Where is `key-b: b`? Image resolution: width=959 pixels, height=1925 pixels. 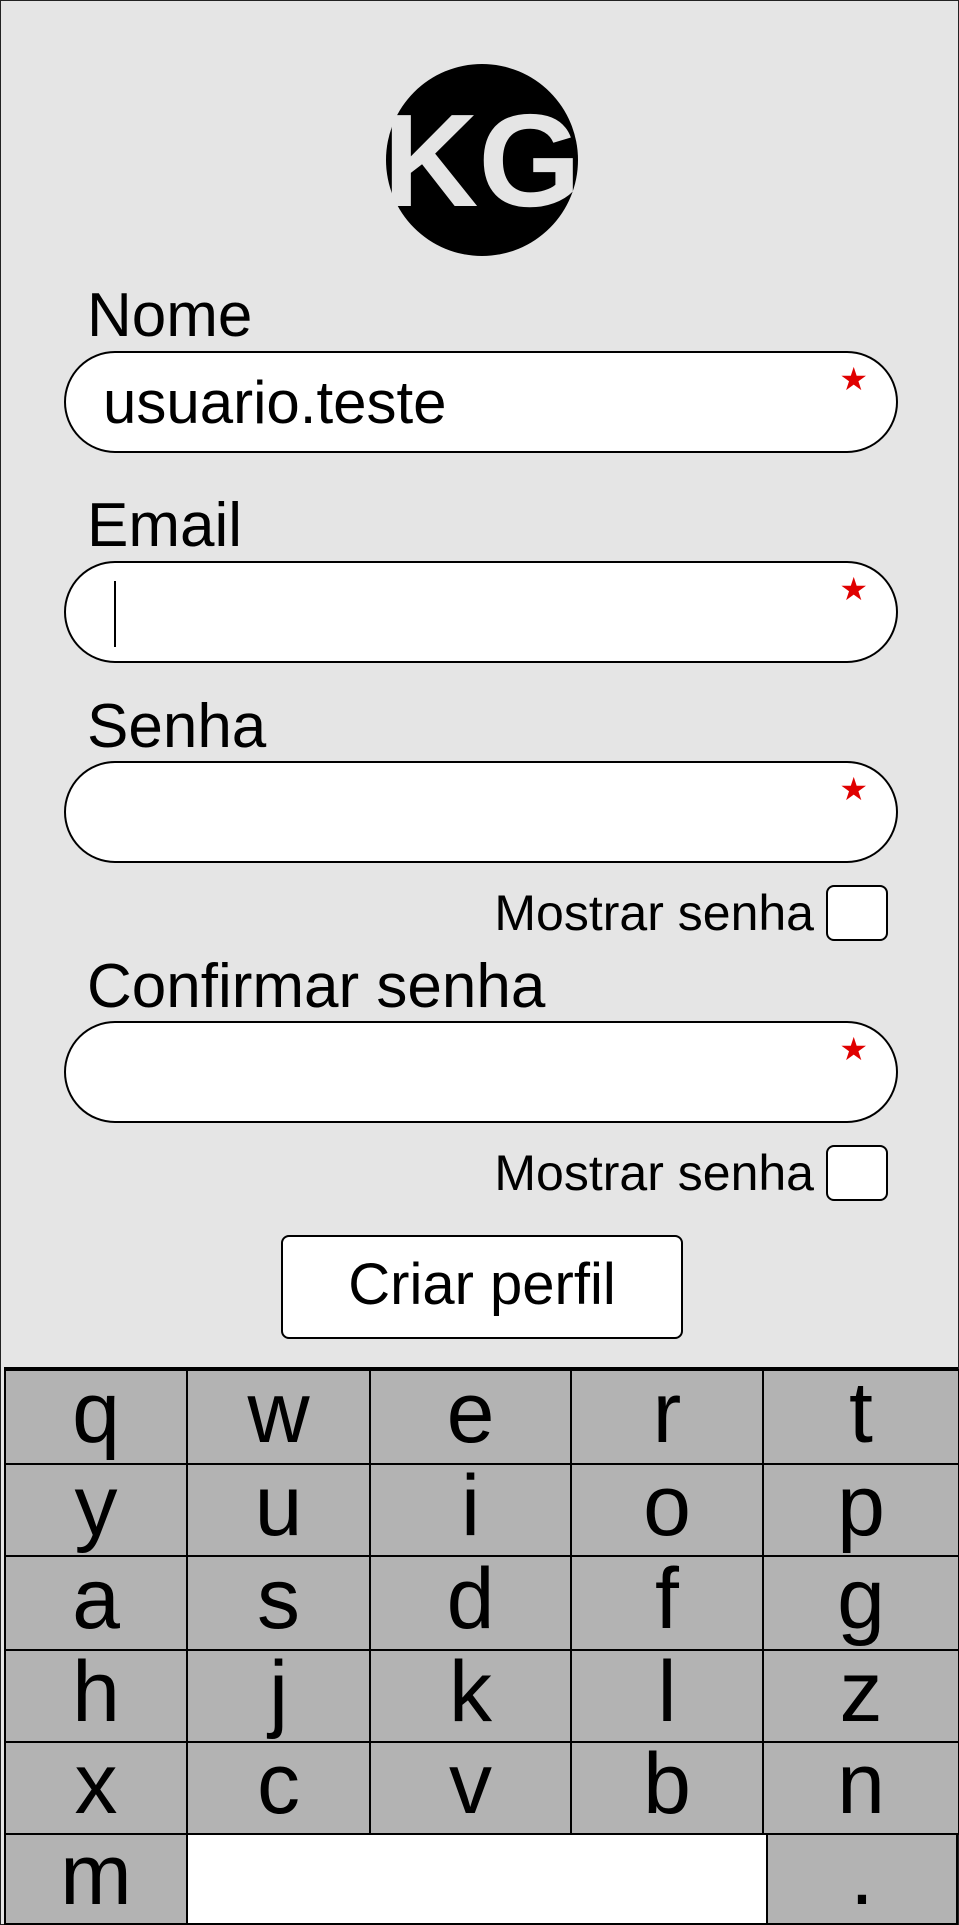
key-b: b is located at coordinates (667, 1788).